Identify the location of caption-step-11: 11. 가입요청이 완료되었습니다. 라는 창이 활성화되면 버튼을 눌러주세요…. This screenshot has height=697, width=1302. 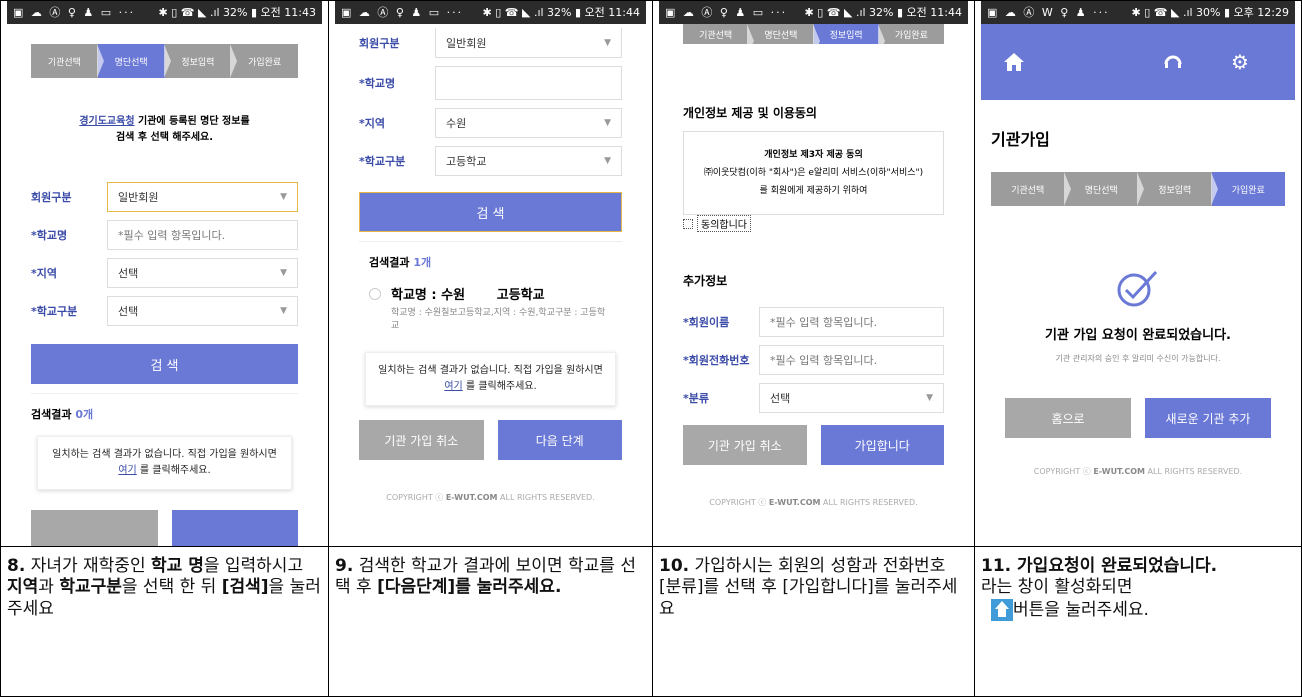
(1138, 621).